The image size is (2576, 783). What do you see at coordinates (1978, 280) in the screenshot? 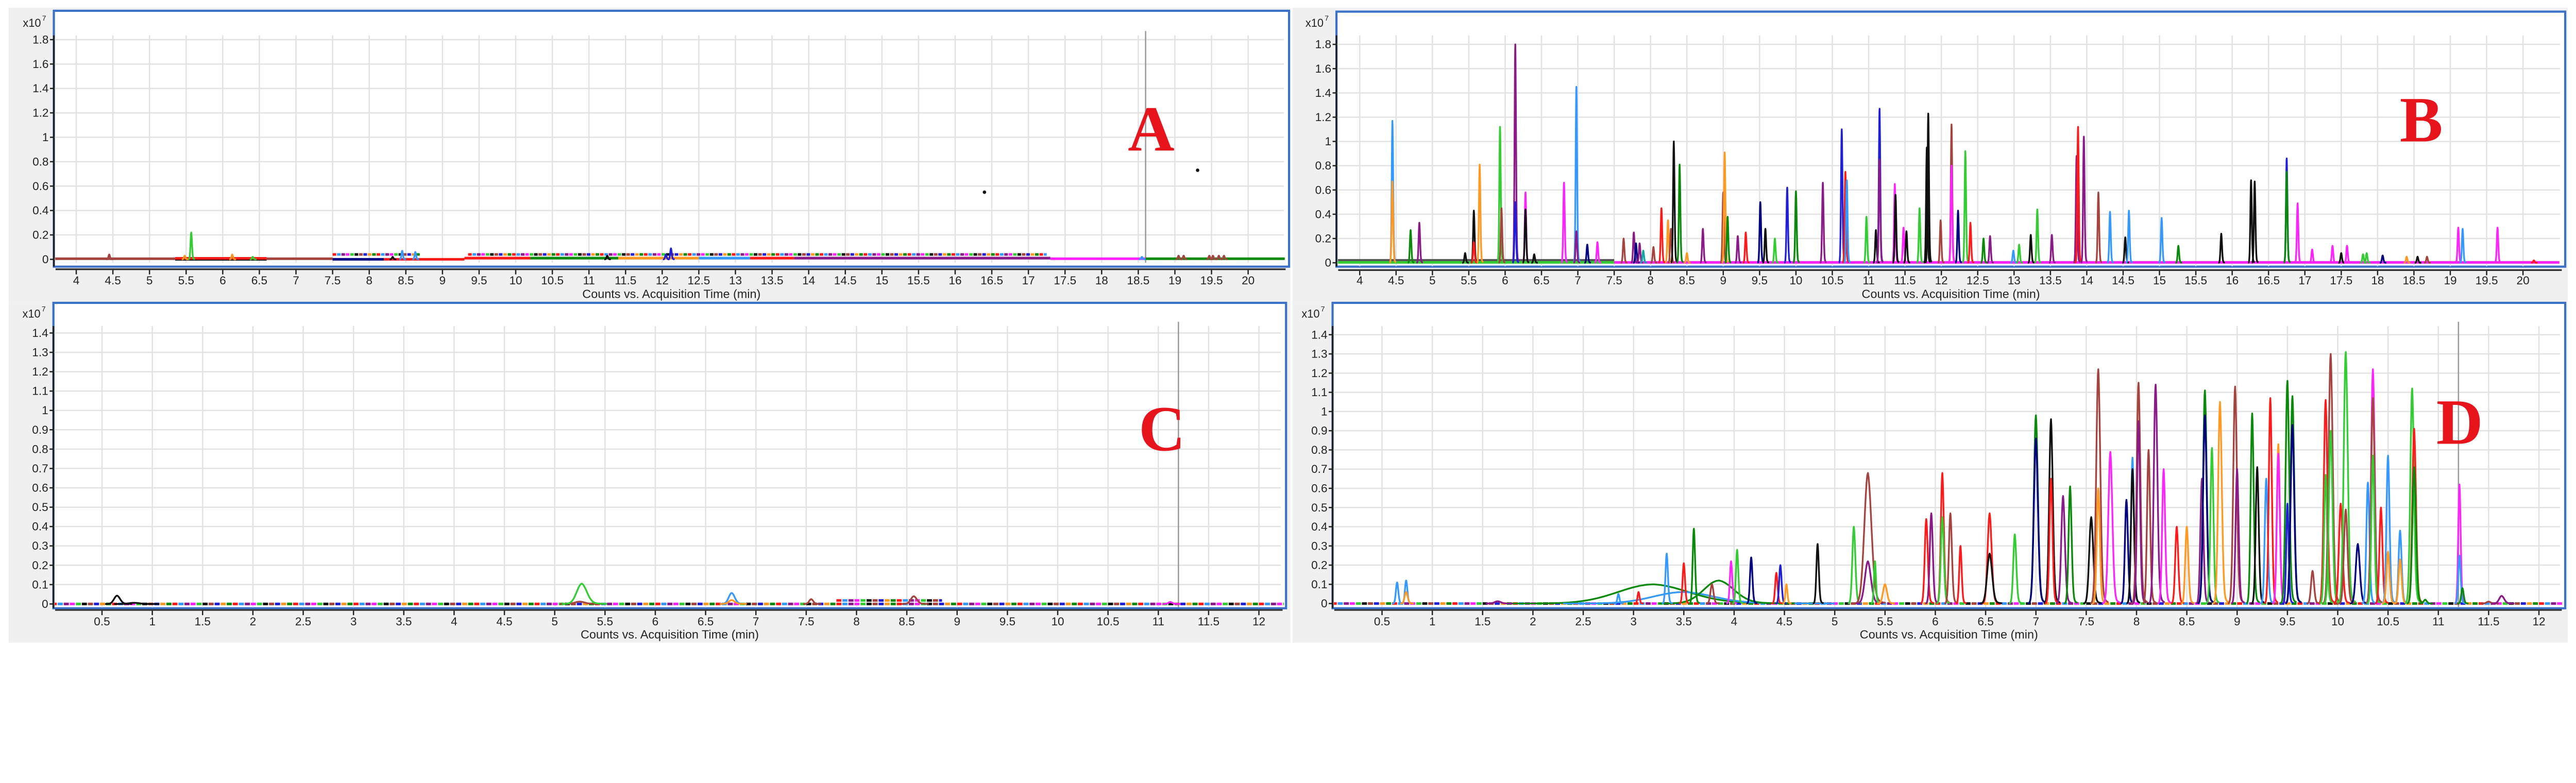
I see `x-tick-label: 12.5` at bounding box center [1978, 280].